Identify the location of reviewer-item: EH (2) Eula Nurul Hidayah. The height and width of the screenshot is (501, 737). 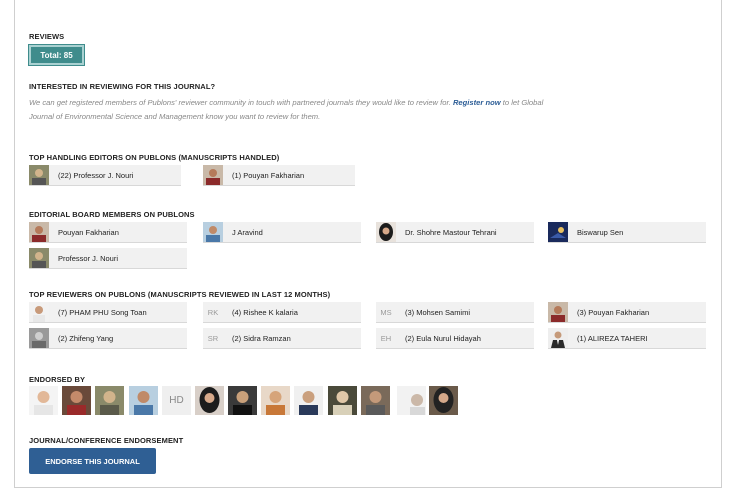
(455, 338).